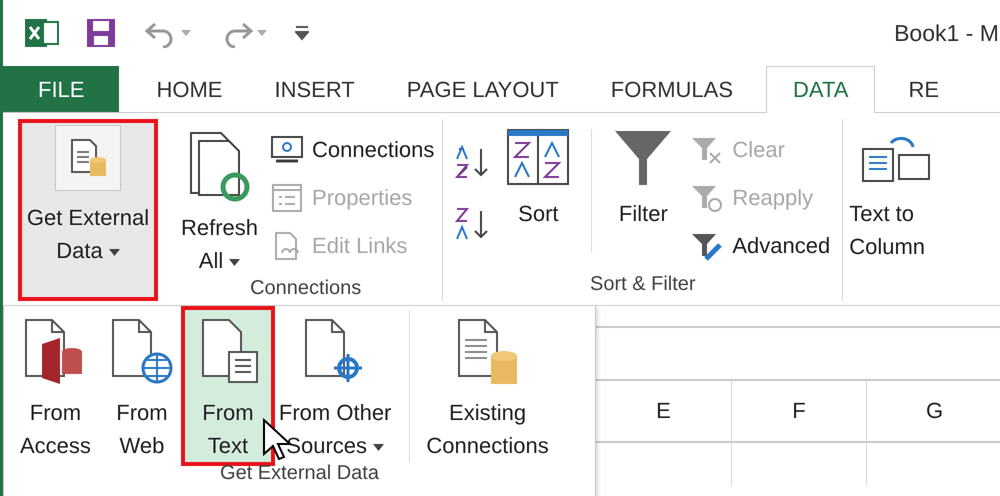  What do you see at coordinates (42, 33) in the screenshot?
I see `spreadsheet-app-icon` at bounding box center [42, 33].